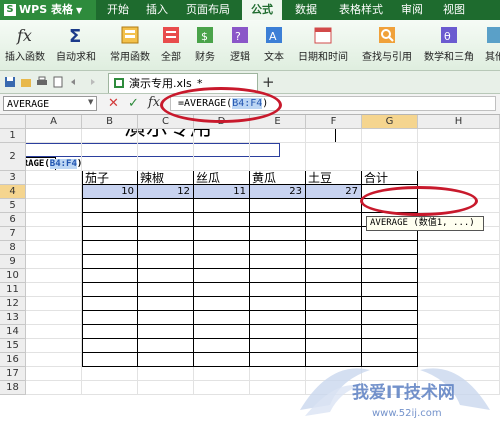  Describe the element at coordinates (13, 318) in the screenshot. I see `row-header: 13` at that location.